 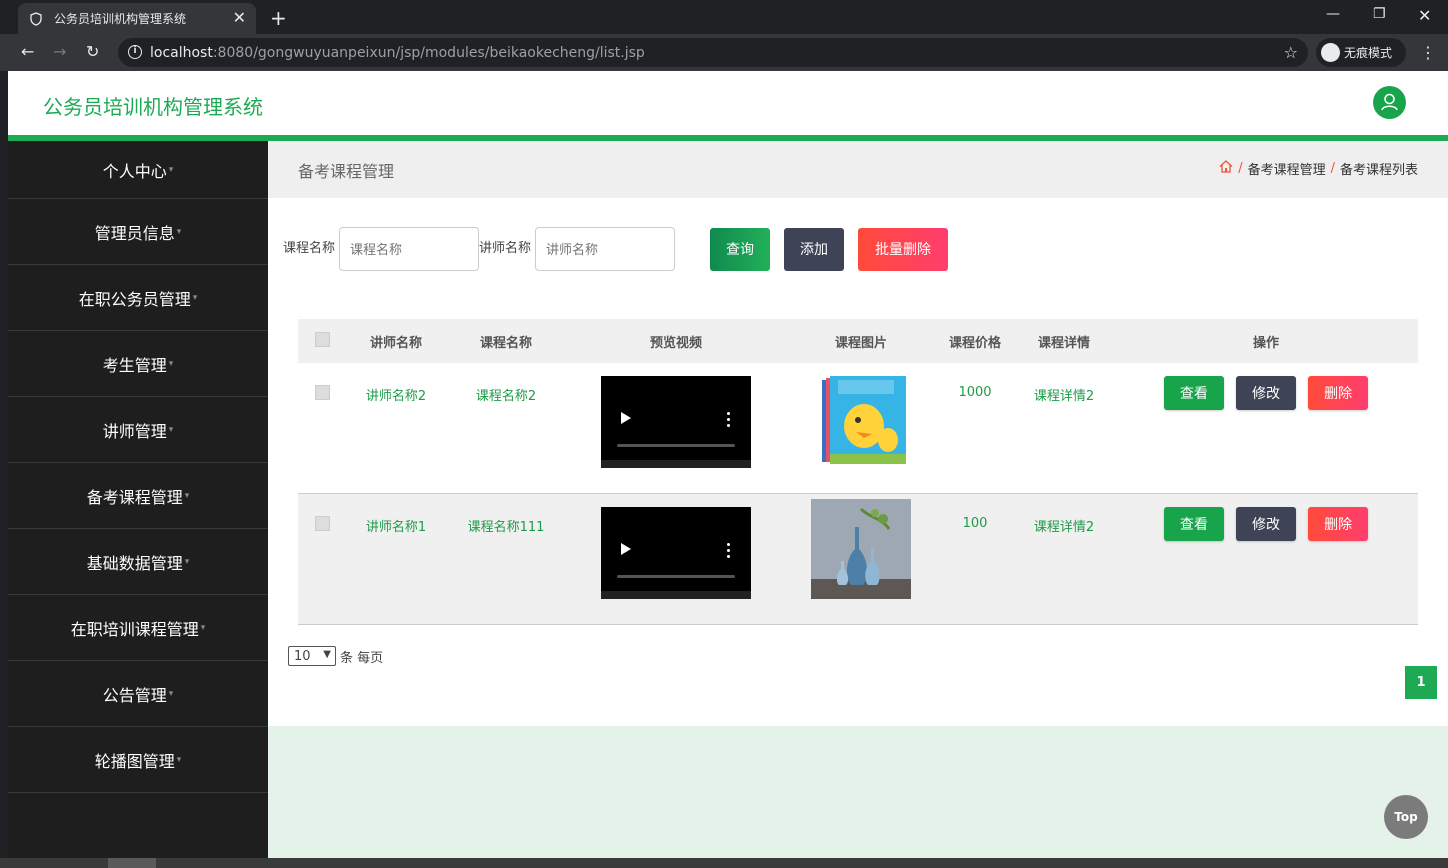 What do you see at coordinates (506, 396) in the screenshot?
I see `course-name-cell: 课程名称2` at bounding box center [506, 396].